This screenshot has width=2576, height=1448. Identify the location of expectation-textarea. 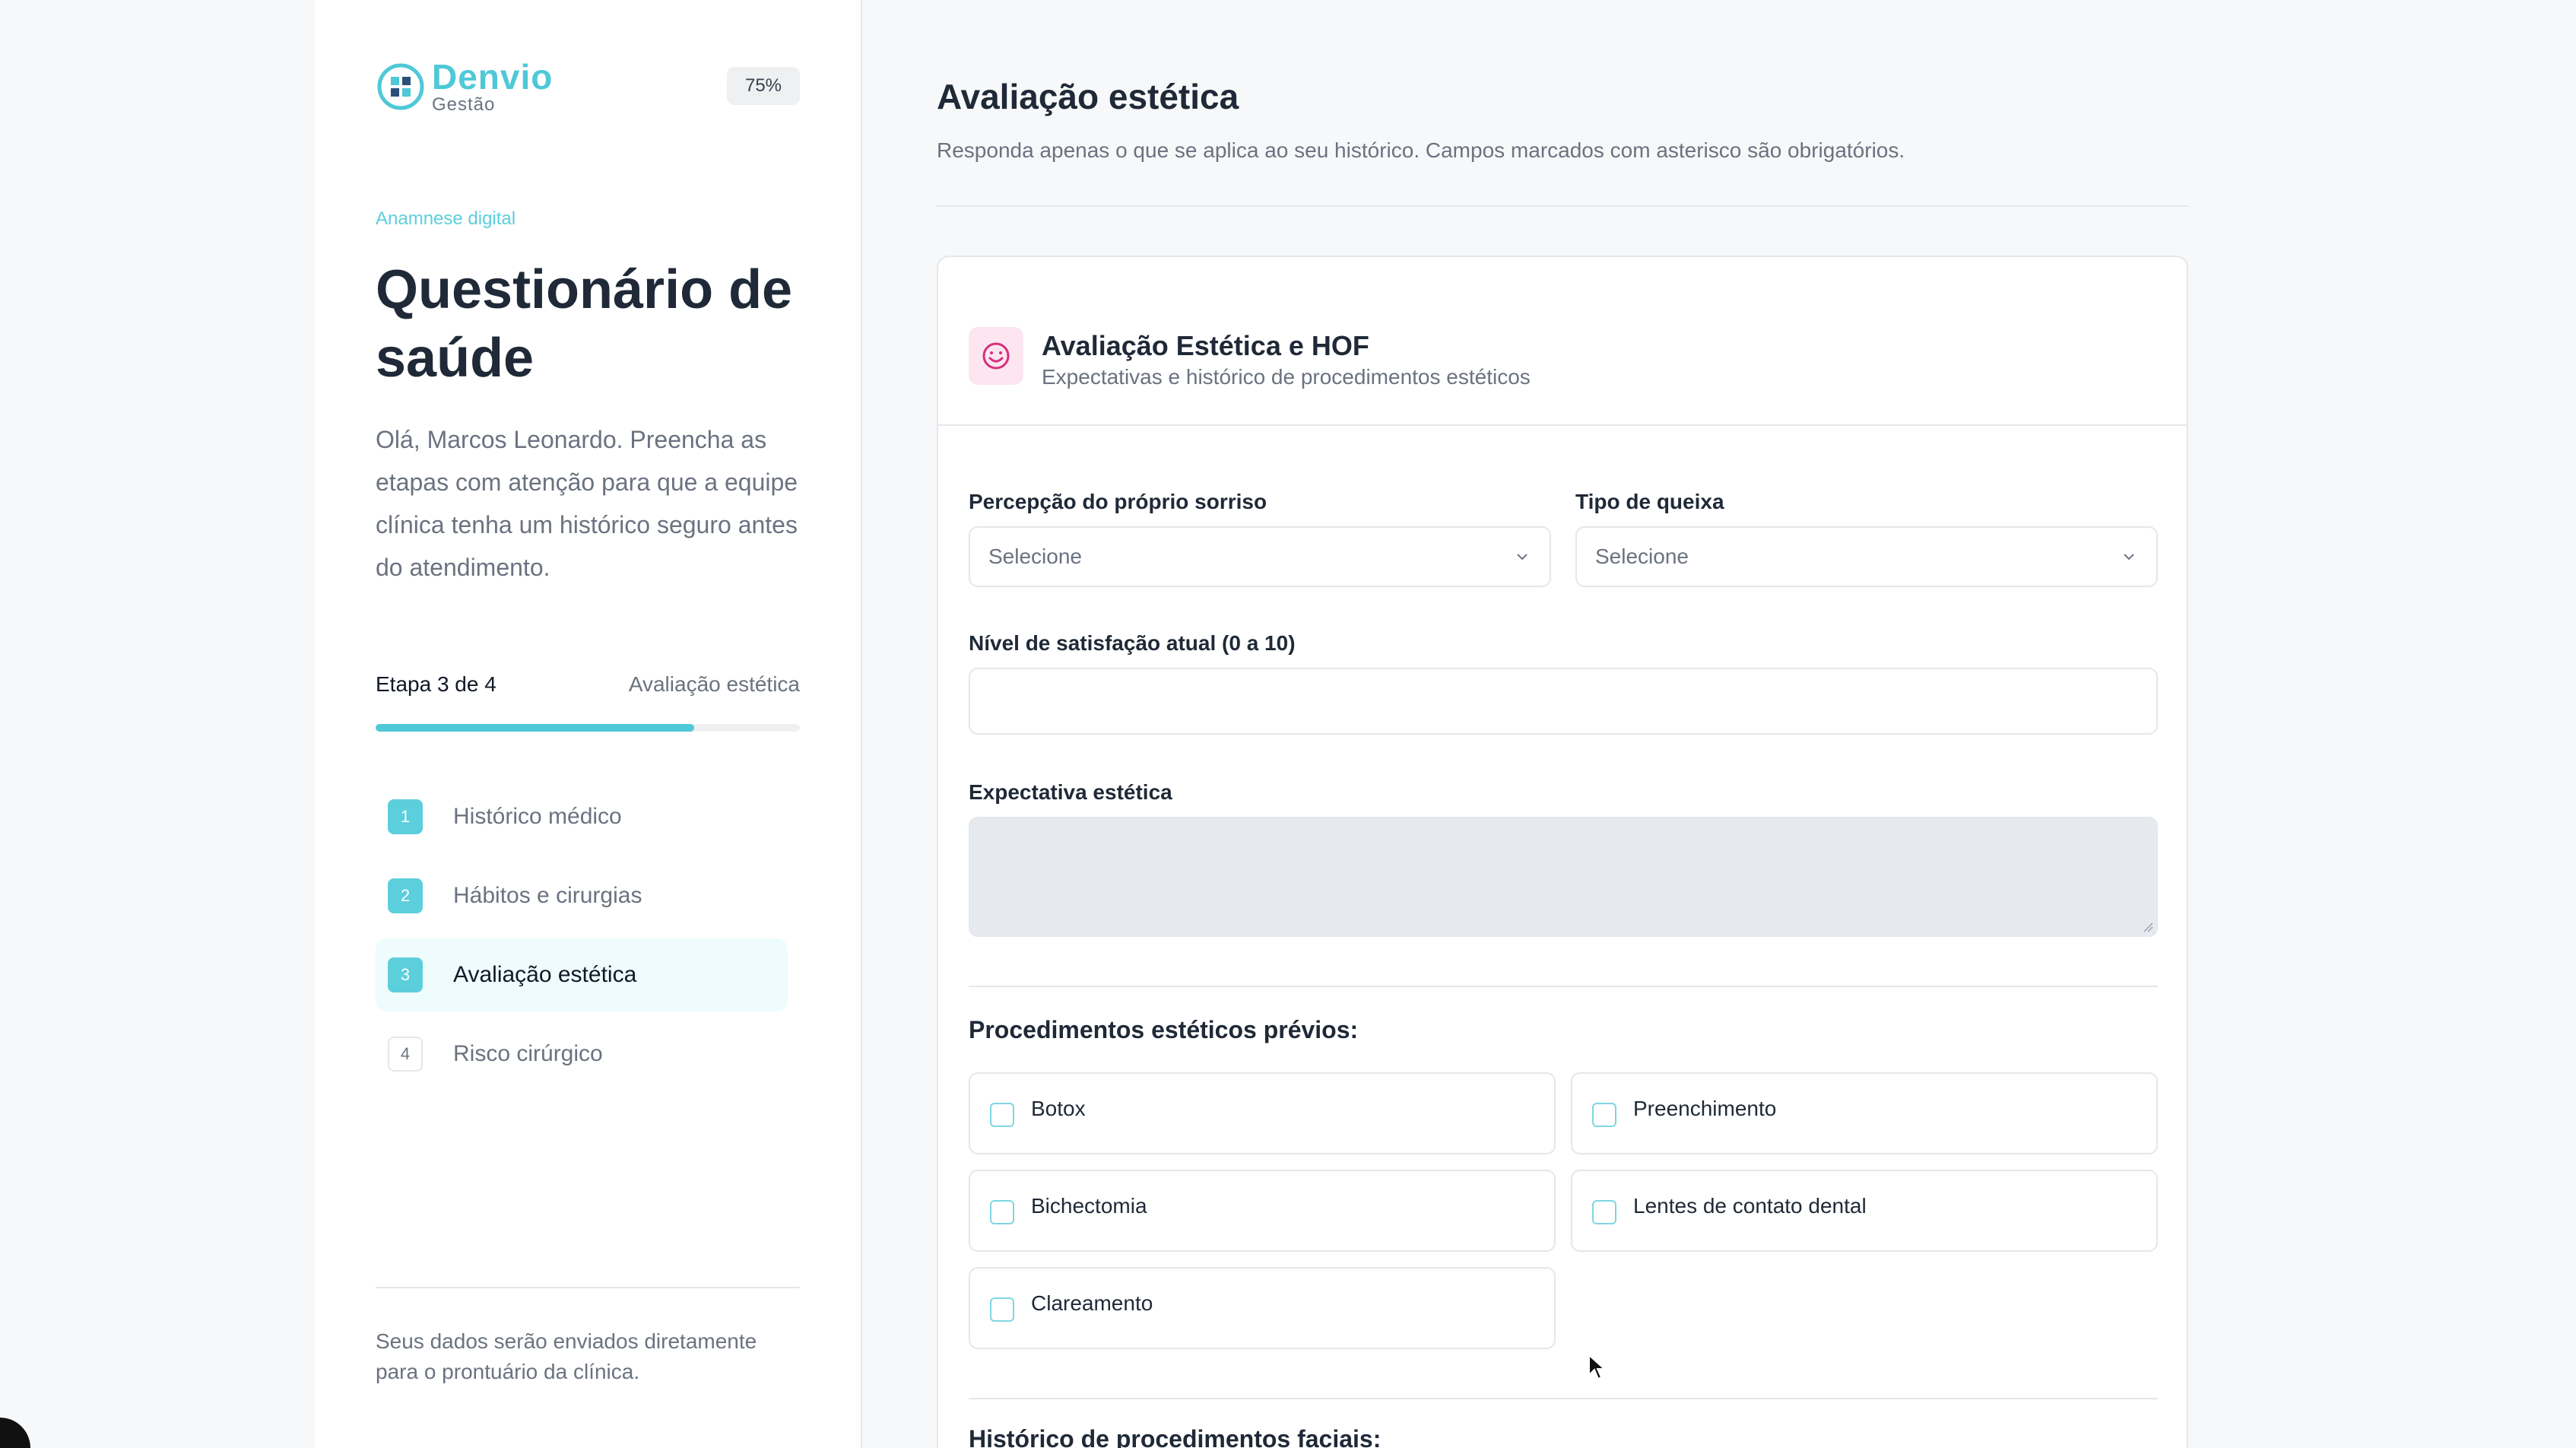
(1564, 877).